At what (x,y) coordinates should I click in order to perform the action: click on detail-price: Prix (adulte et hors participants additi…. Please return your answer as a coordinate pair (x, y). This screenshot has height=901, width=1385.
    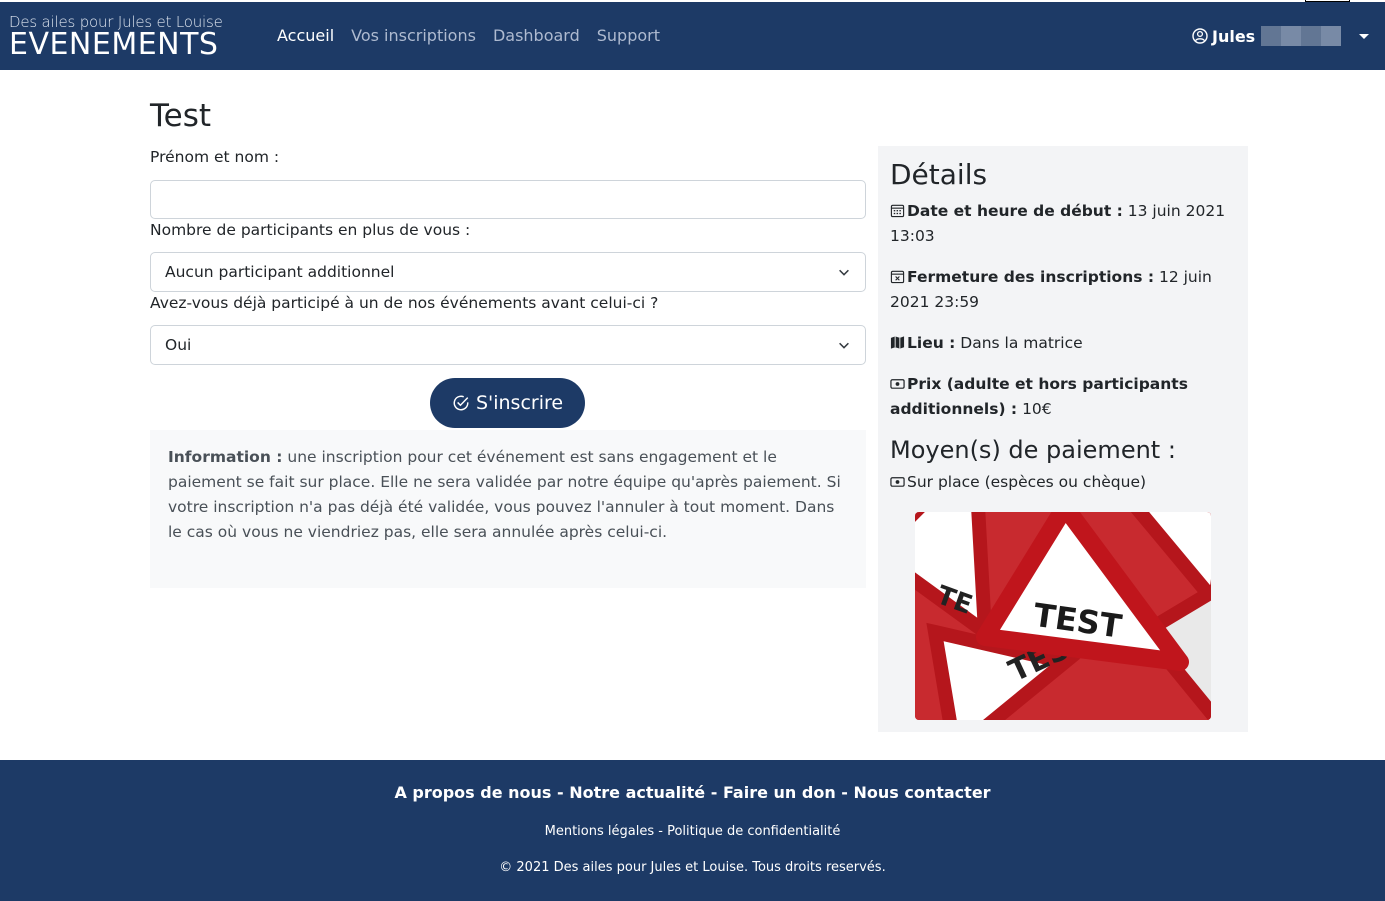
    Looking at the image, I should click on (1063, 397).